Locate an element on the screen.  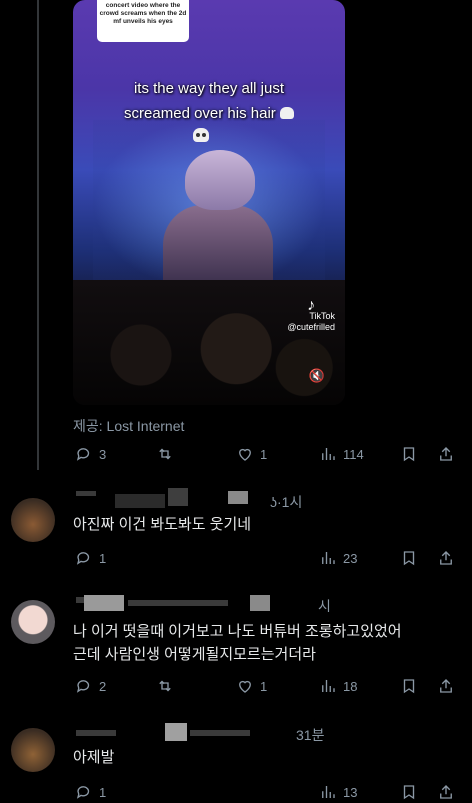
video-figure-head is located at coordinates (220, 180).